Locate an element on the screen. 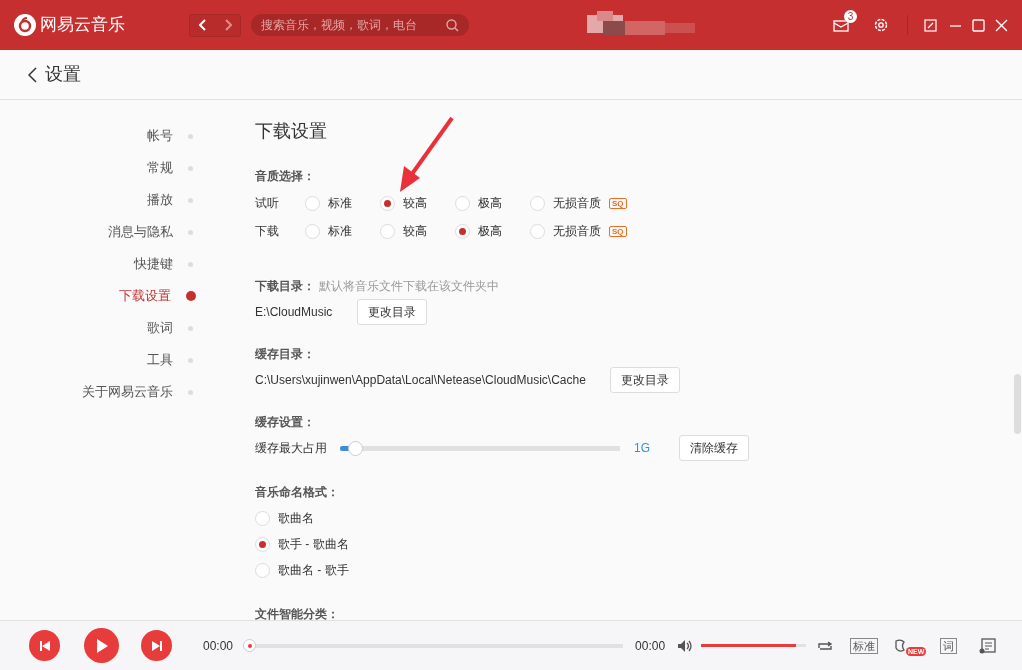 Image resolution: width=1022 pixels, height=670 pixels. sidebar-item: 常规 is located at coordinates (160, 168).